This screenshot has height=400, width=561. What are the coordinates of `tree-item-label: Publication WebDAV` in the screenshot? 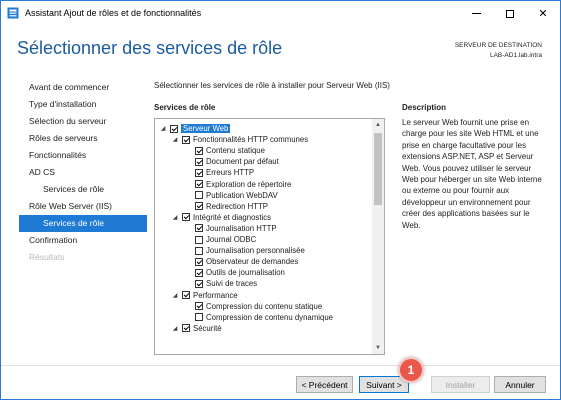 It's located at (242, 195).